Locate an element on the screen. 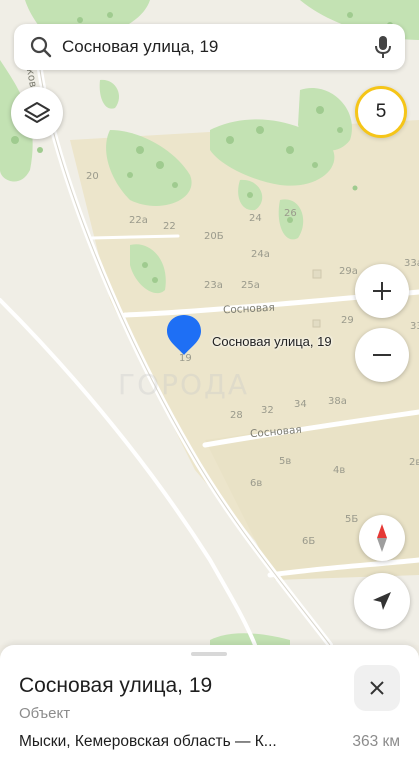  zoom-in-button is located at coordinates (382, 291).